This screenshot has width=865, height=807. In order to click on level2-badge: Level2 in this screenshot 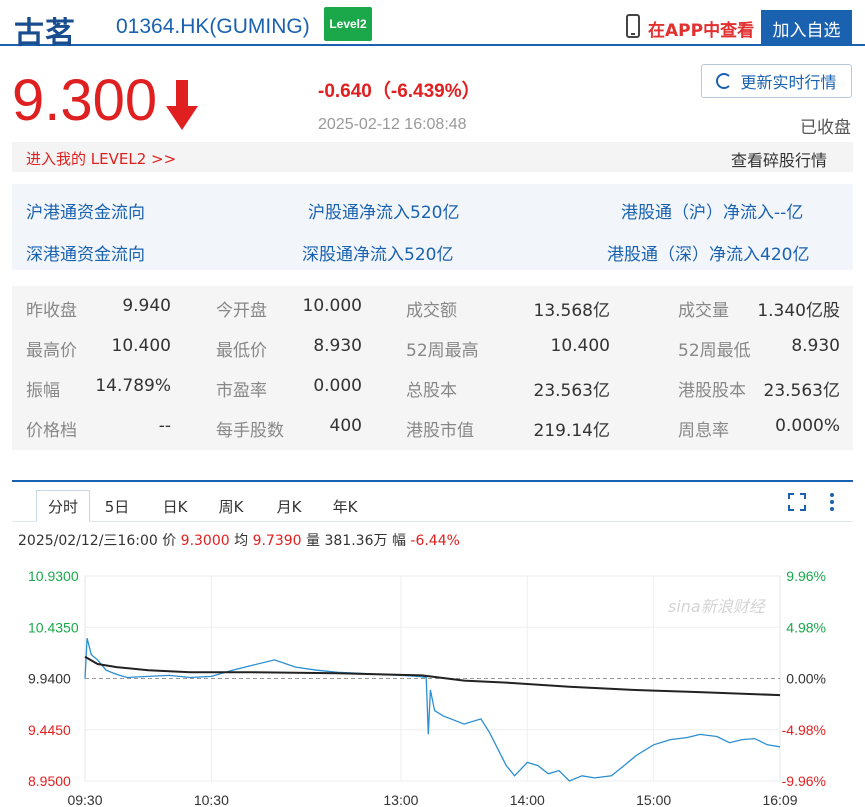, I will do `click(348, 24)`.